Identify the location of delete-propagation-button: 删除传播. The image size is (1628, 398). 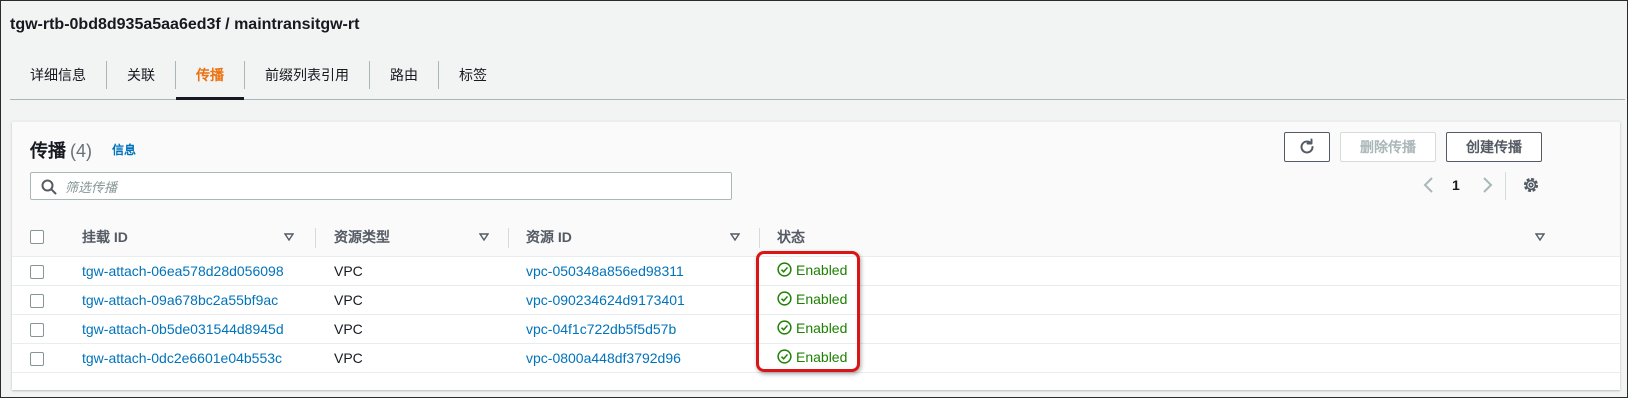
(1388, 147).